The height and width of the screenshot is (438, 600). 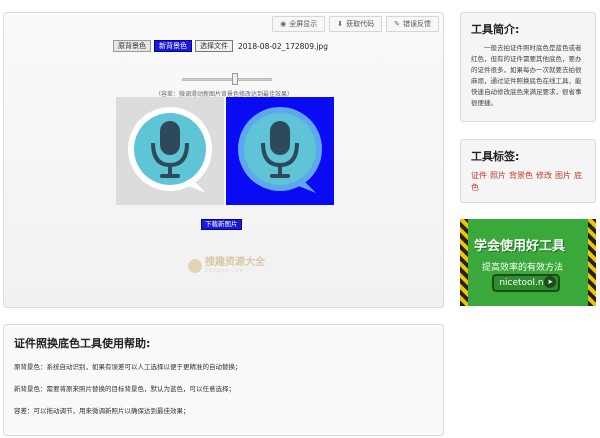 I want to click on intro-title: 工具简介:, so click(x=495, y=29).